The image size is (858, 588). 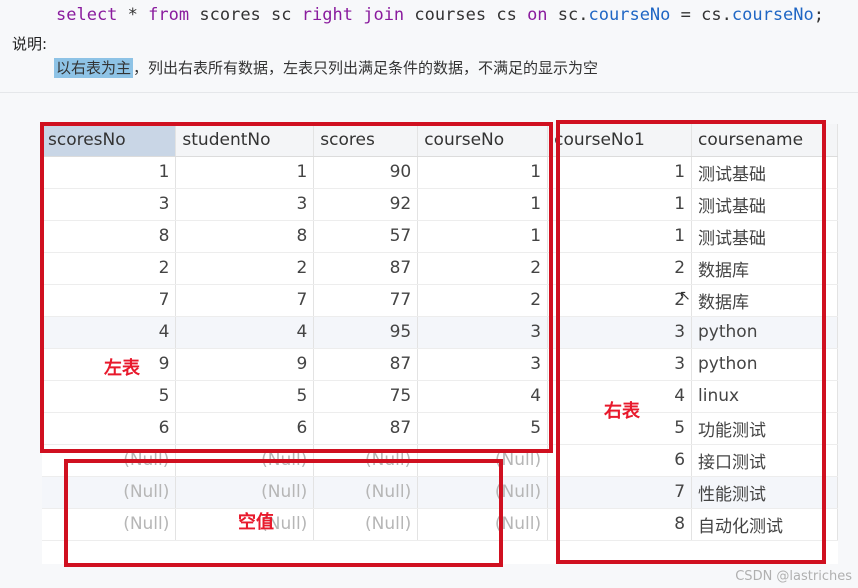 I want to click on null-values-label: 空值, so click(x=256, y=522).